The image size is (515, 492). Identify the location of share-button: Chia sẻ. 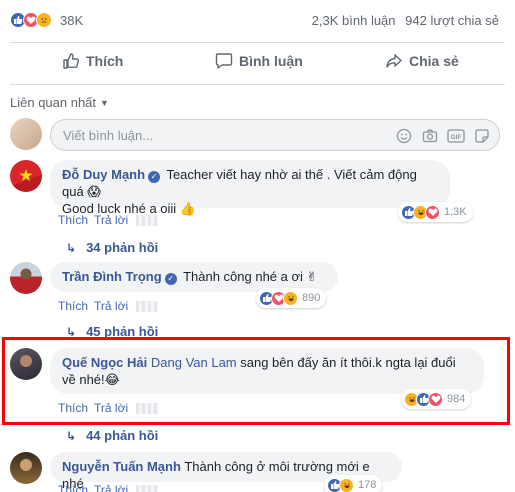
(422, 61).